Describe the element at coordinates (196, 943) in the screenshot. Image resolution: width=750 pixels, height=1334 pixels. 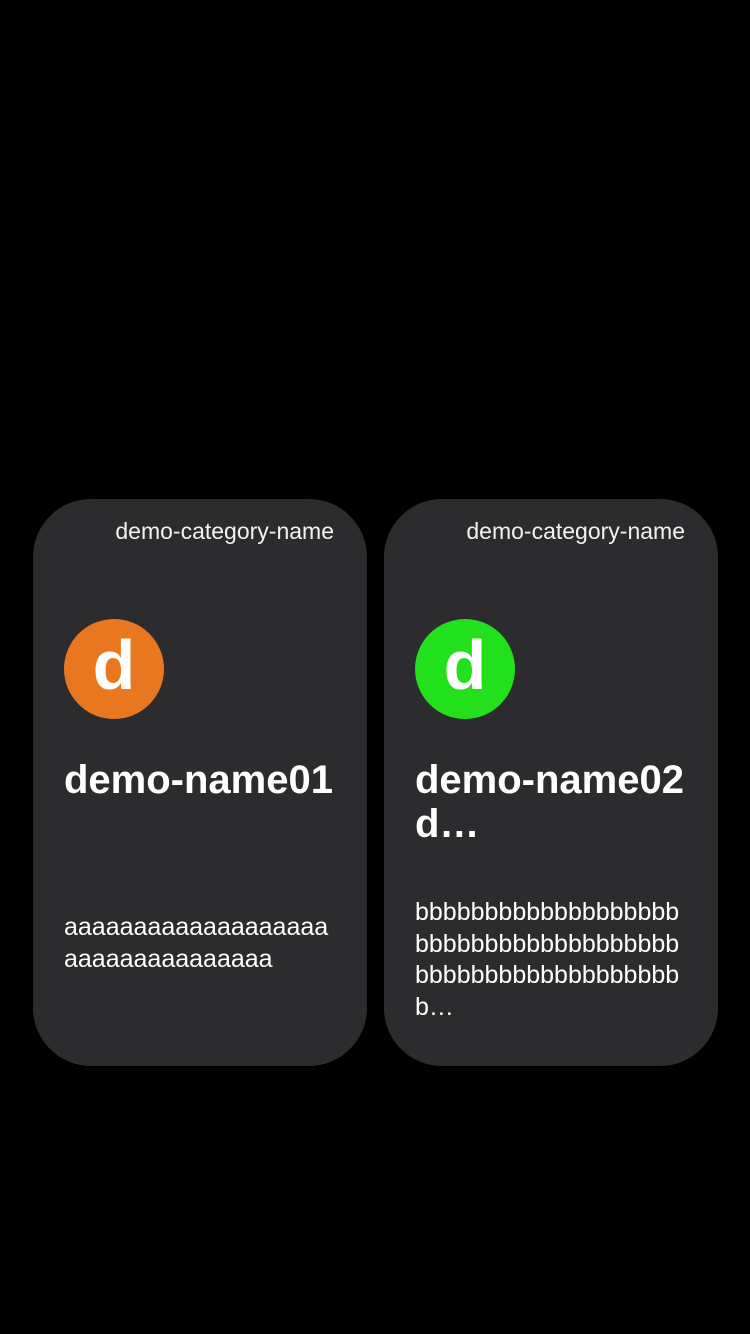
I see `card-description: aaaaaaaaaaaaaaaaaaaaaaaaaaaaaaaaaa` at that location.